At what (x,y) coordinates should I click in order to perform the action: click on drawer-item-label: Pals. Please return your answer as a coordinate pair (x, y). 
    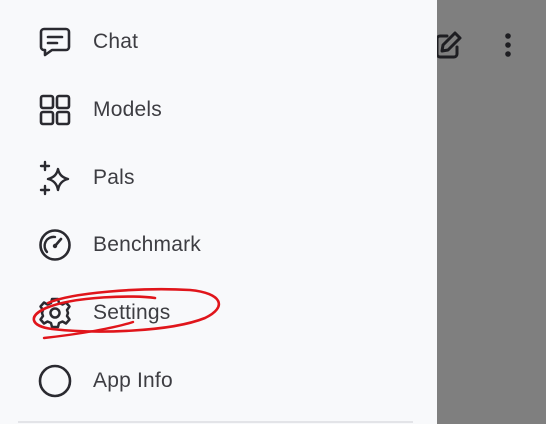
    Looking at the image, I should click on (114, 177).